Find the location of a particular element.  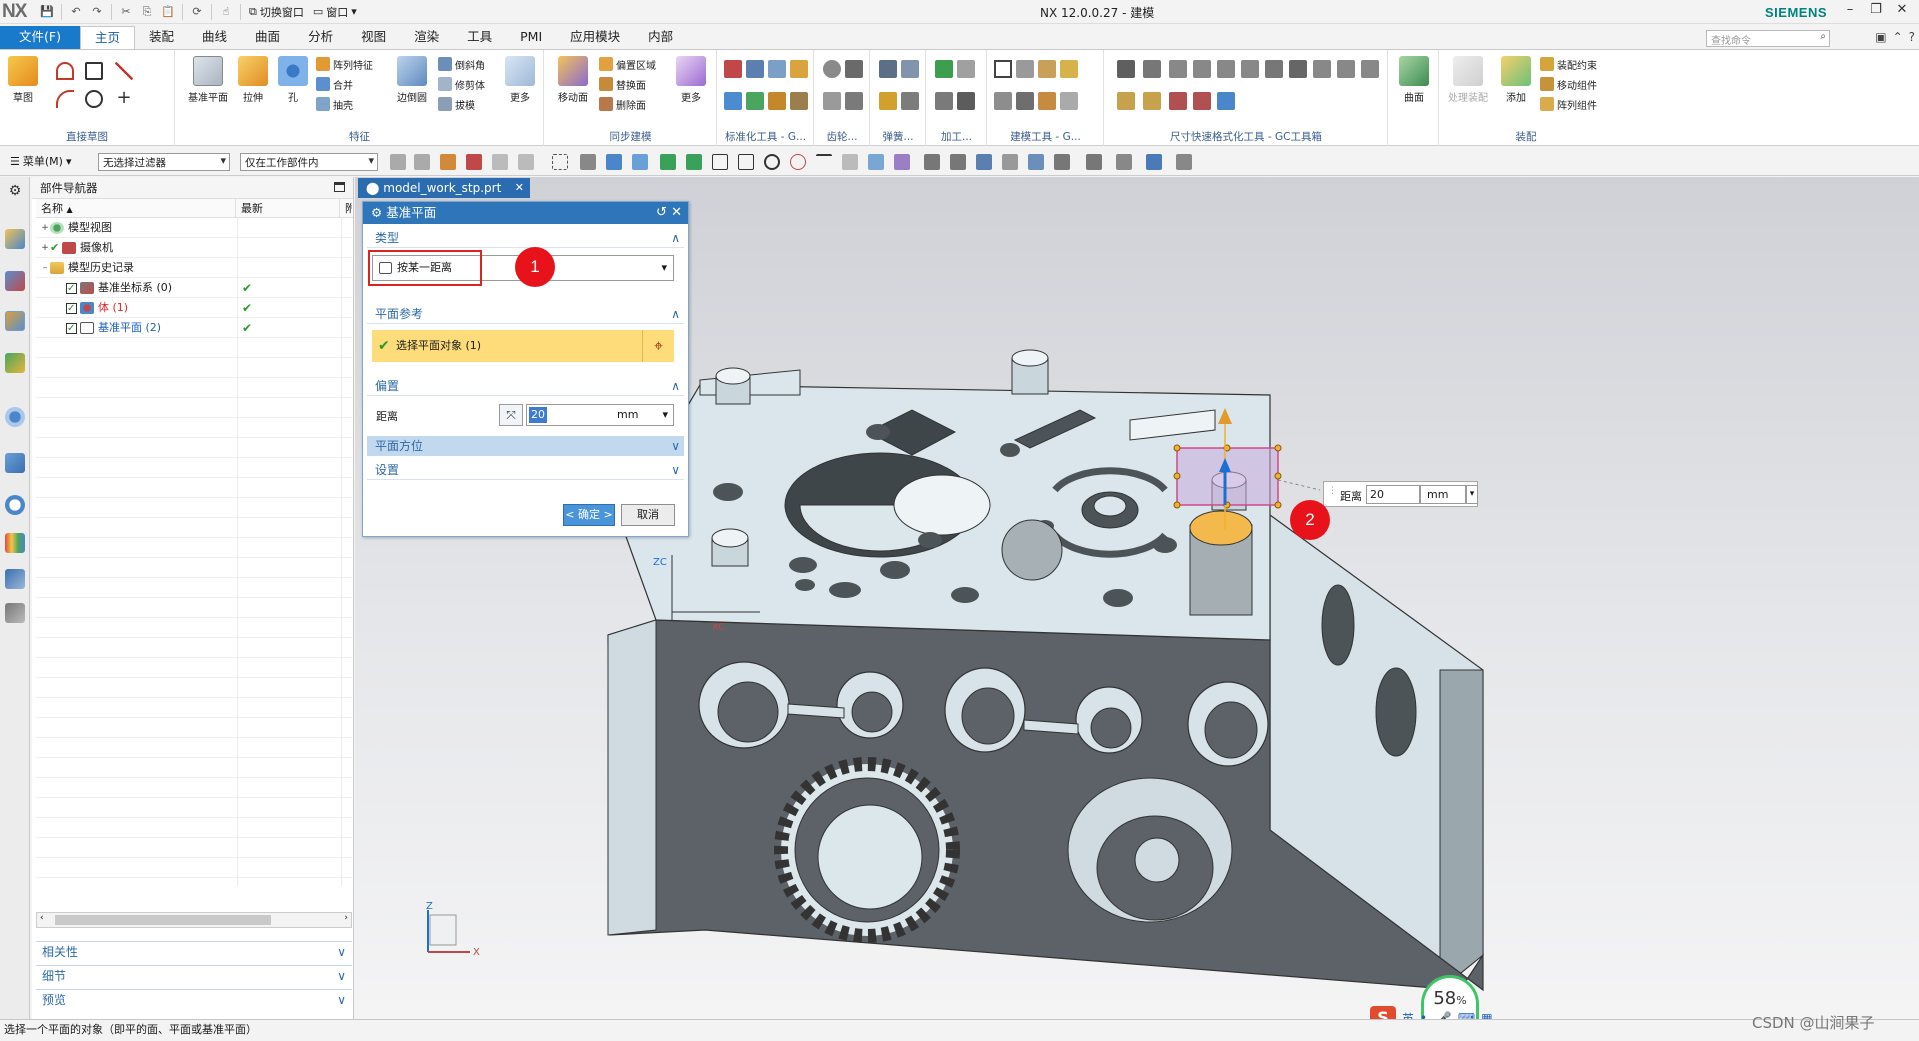

web-browser-icon is located at coordinates (15, 417).